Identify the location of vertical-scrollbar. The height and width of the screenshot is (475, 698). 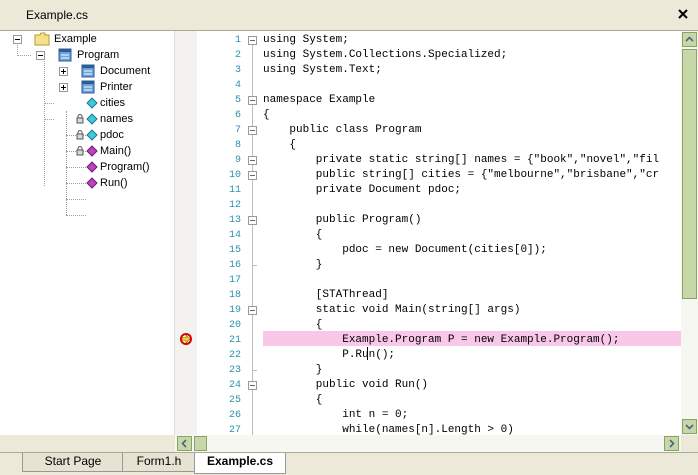
(689, 233).